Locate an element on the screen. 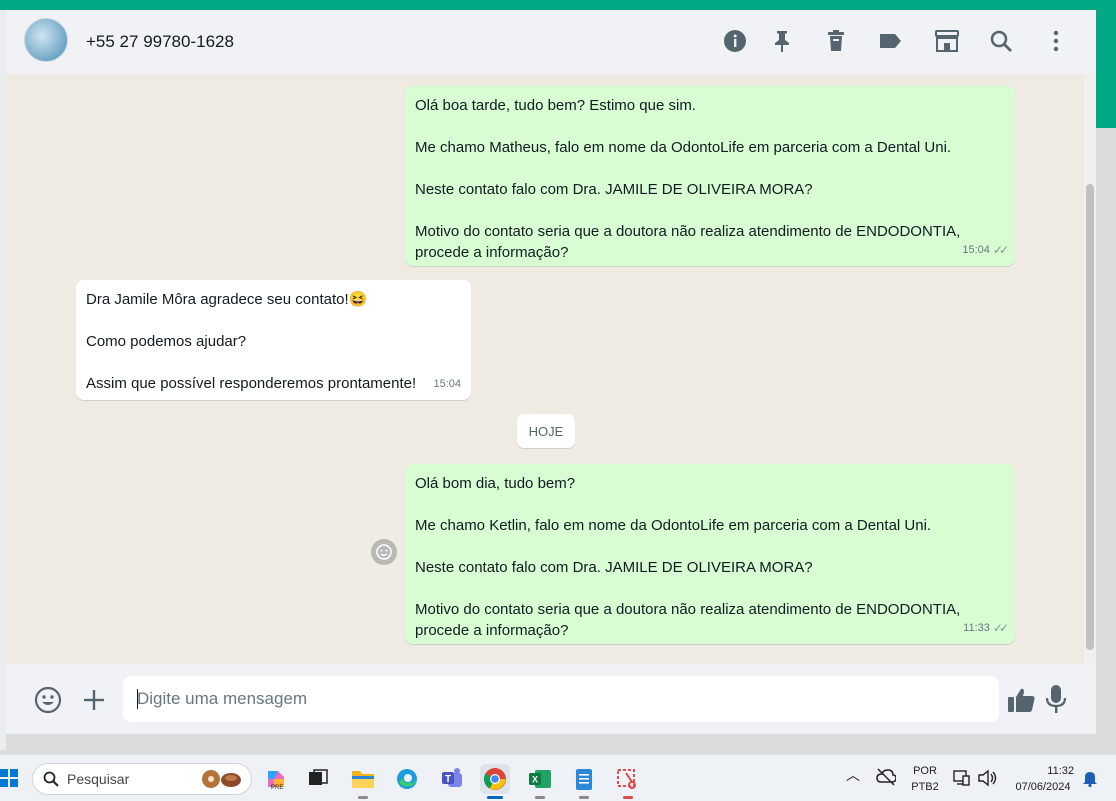  message-time: 11:33 is located at coordinates (976, 628).